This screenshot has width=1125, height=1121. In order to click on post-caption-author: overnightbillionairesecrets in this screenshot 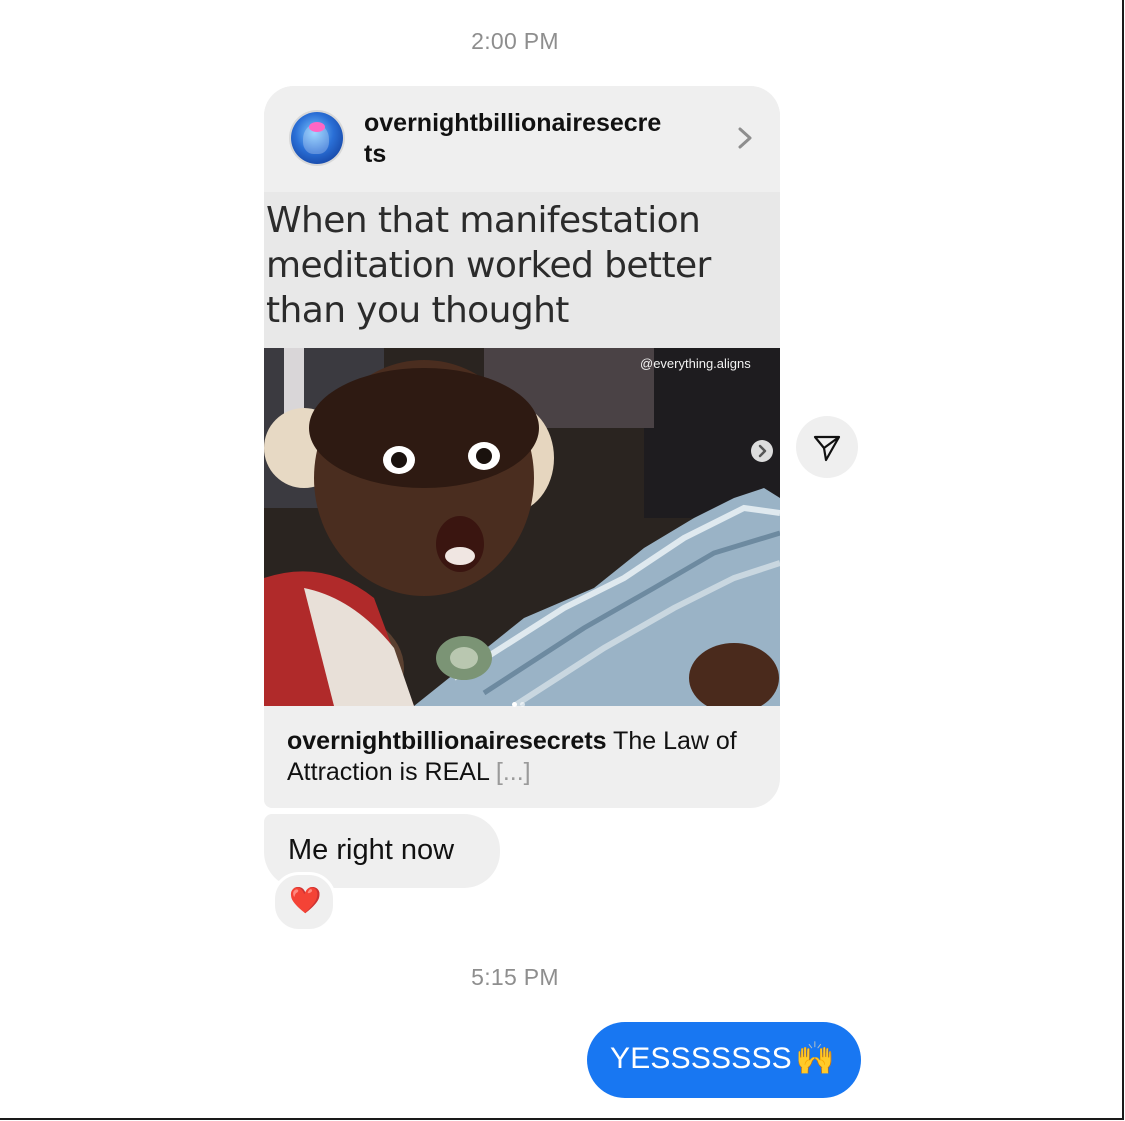, I will do `click(447, 741)`.